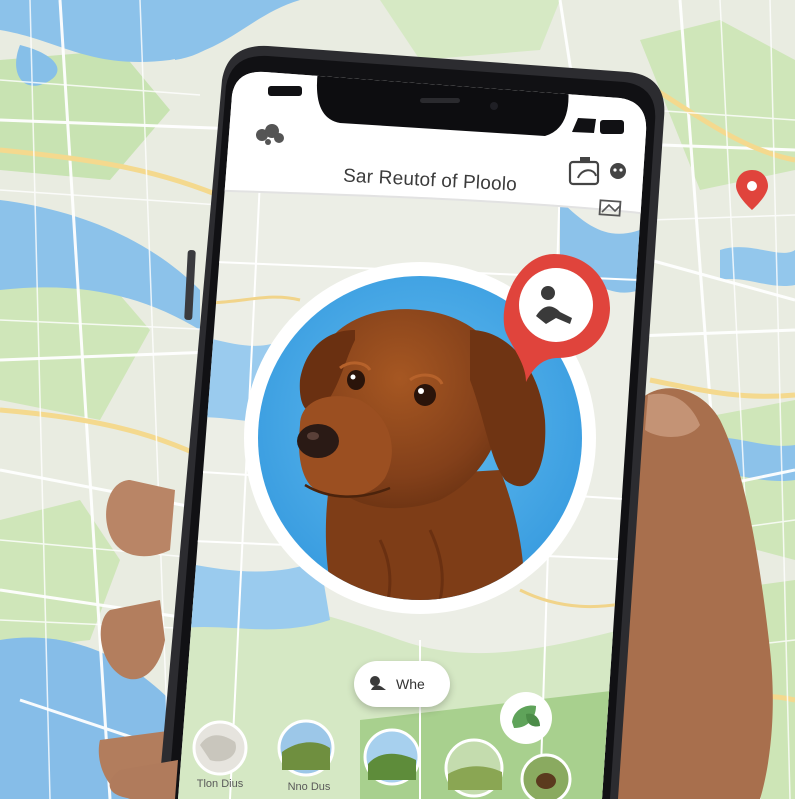  I want to click on pet-filter-label: Whe, so click(410, 684).